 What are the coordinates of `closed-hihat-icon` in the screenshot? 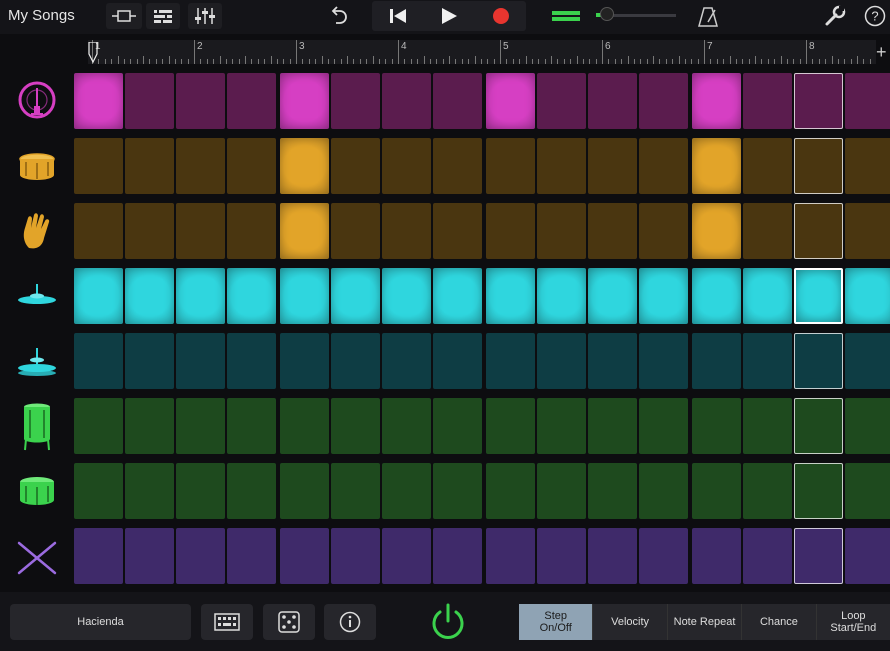 It's located at (37, 297).